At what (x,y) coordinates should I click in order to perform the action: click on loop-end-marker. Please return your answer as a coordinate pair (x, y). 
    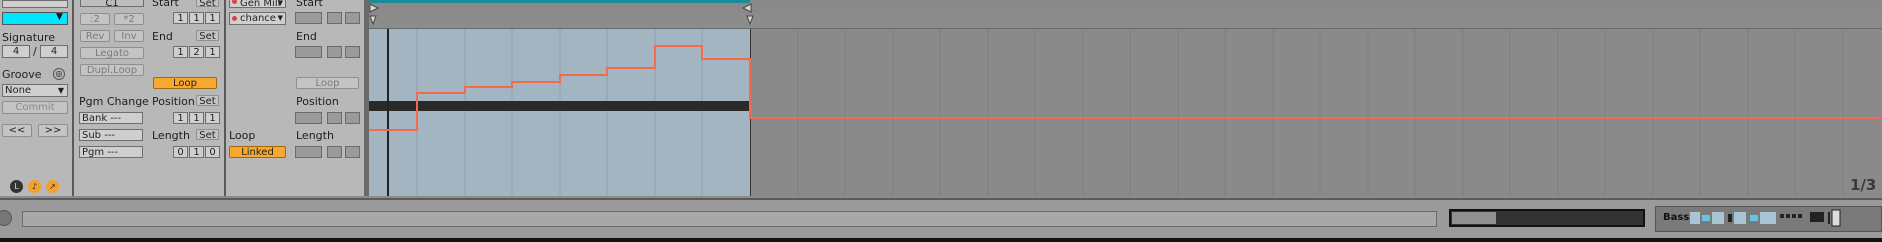
    Looking at the image, I should click on (746, 8).